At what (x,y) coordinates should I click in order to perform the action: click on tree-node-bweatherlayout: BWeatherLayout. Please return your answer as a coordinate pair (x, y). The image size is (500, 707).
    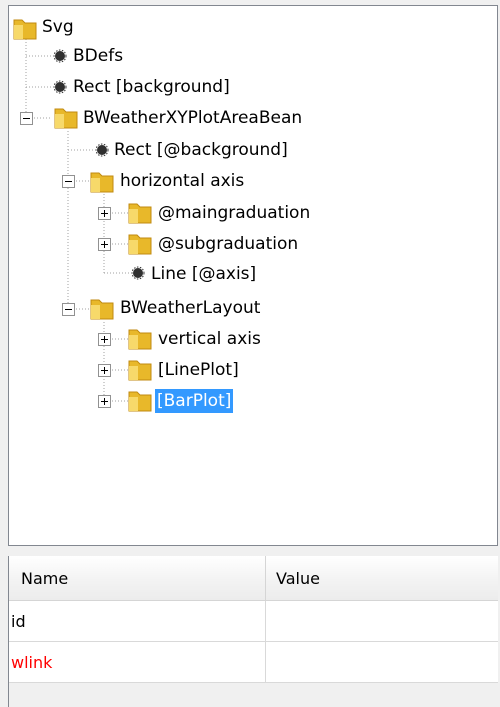
    Looking at the image, I should click on (190, 308).